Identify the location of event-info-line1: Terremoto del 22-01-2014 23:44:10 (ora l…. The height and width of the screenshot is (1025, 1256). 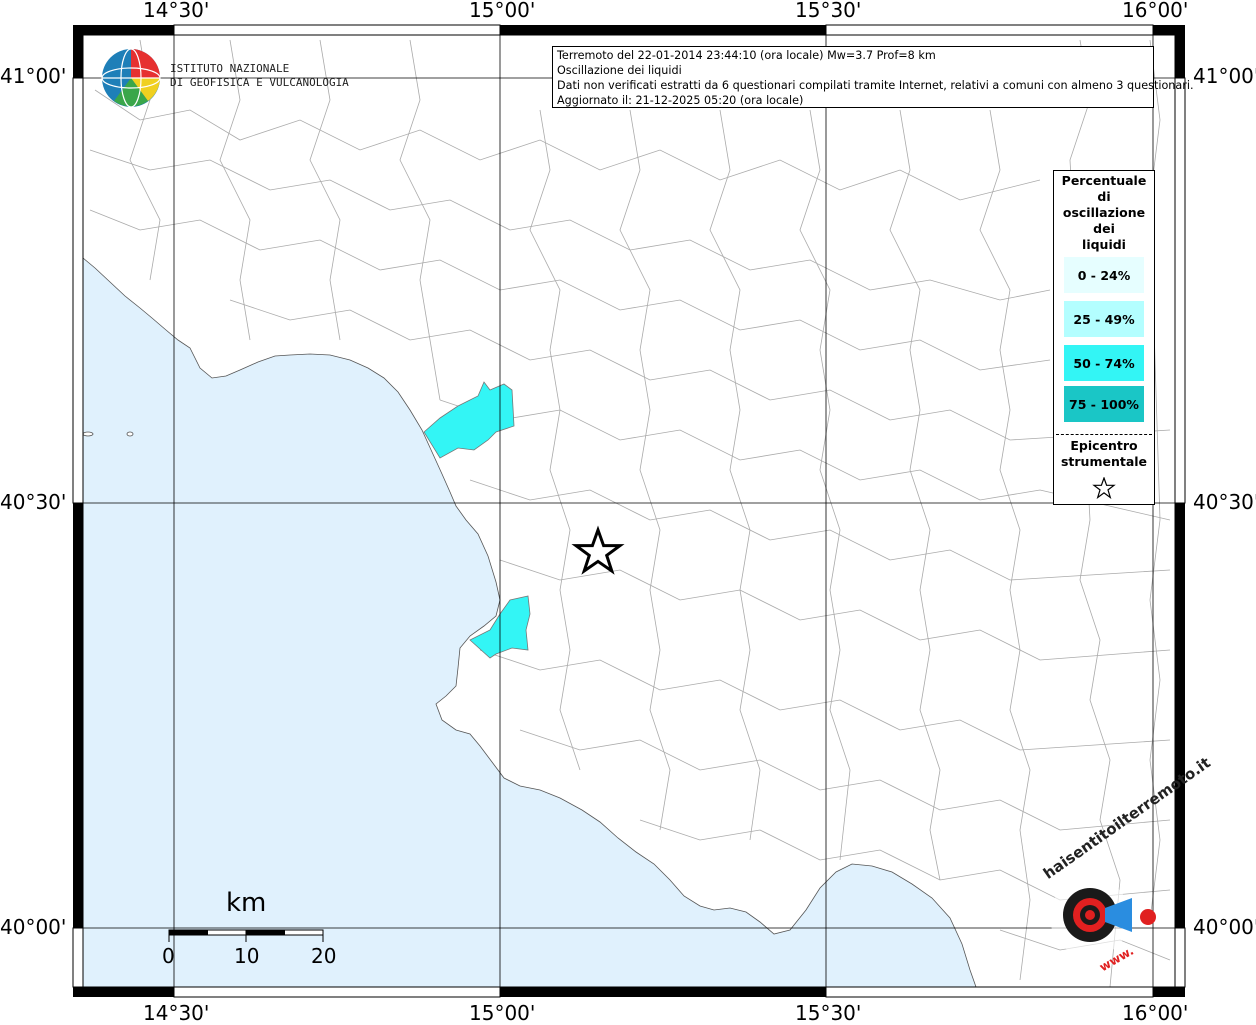
(746, 55).